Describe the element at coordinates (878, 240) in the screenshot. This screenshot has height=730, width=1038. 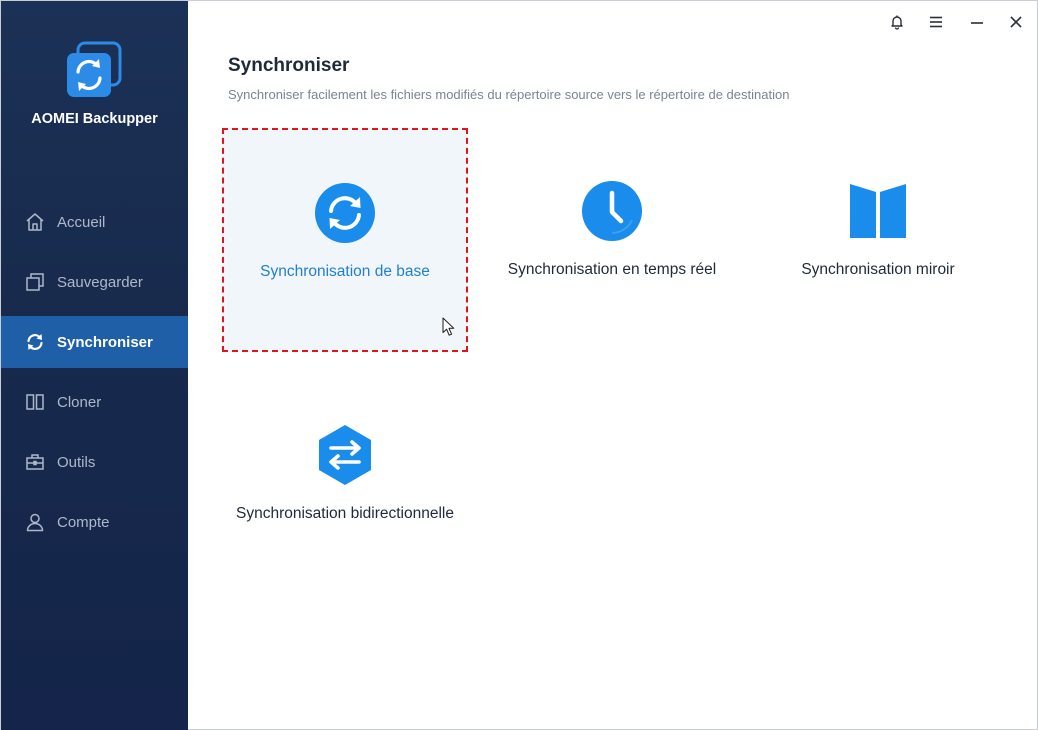
I see `option-mirror-sync: Synchronisation miroir` at that location.